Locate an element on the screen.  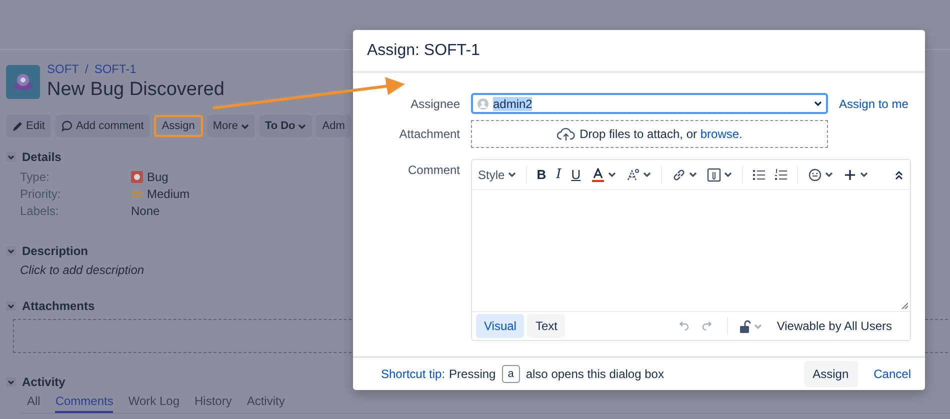
emoji-icon is located at coordinates (815, 175).